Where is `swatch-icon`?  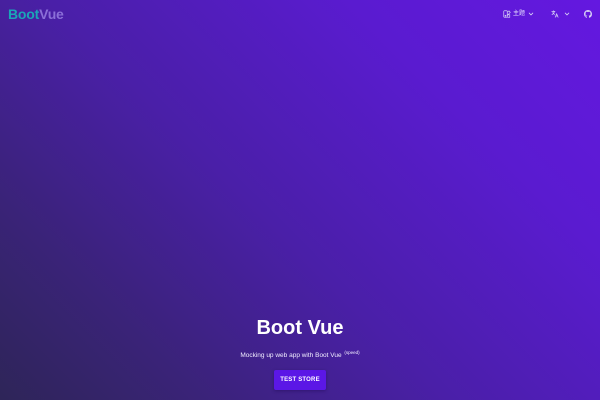
swatch-icon is located at coordinates (507, 14).